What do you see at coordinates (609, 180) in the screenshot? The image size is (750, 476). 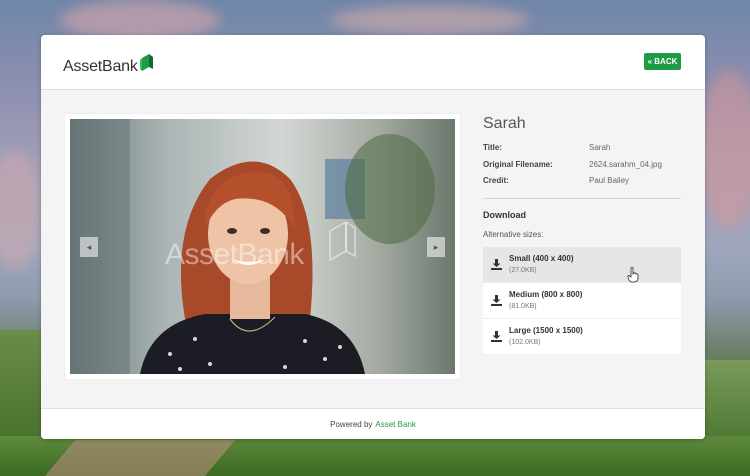 I see `meta-value: Paul Bailey` at bounding box center [609, 180].